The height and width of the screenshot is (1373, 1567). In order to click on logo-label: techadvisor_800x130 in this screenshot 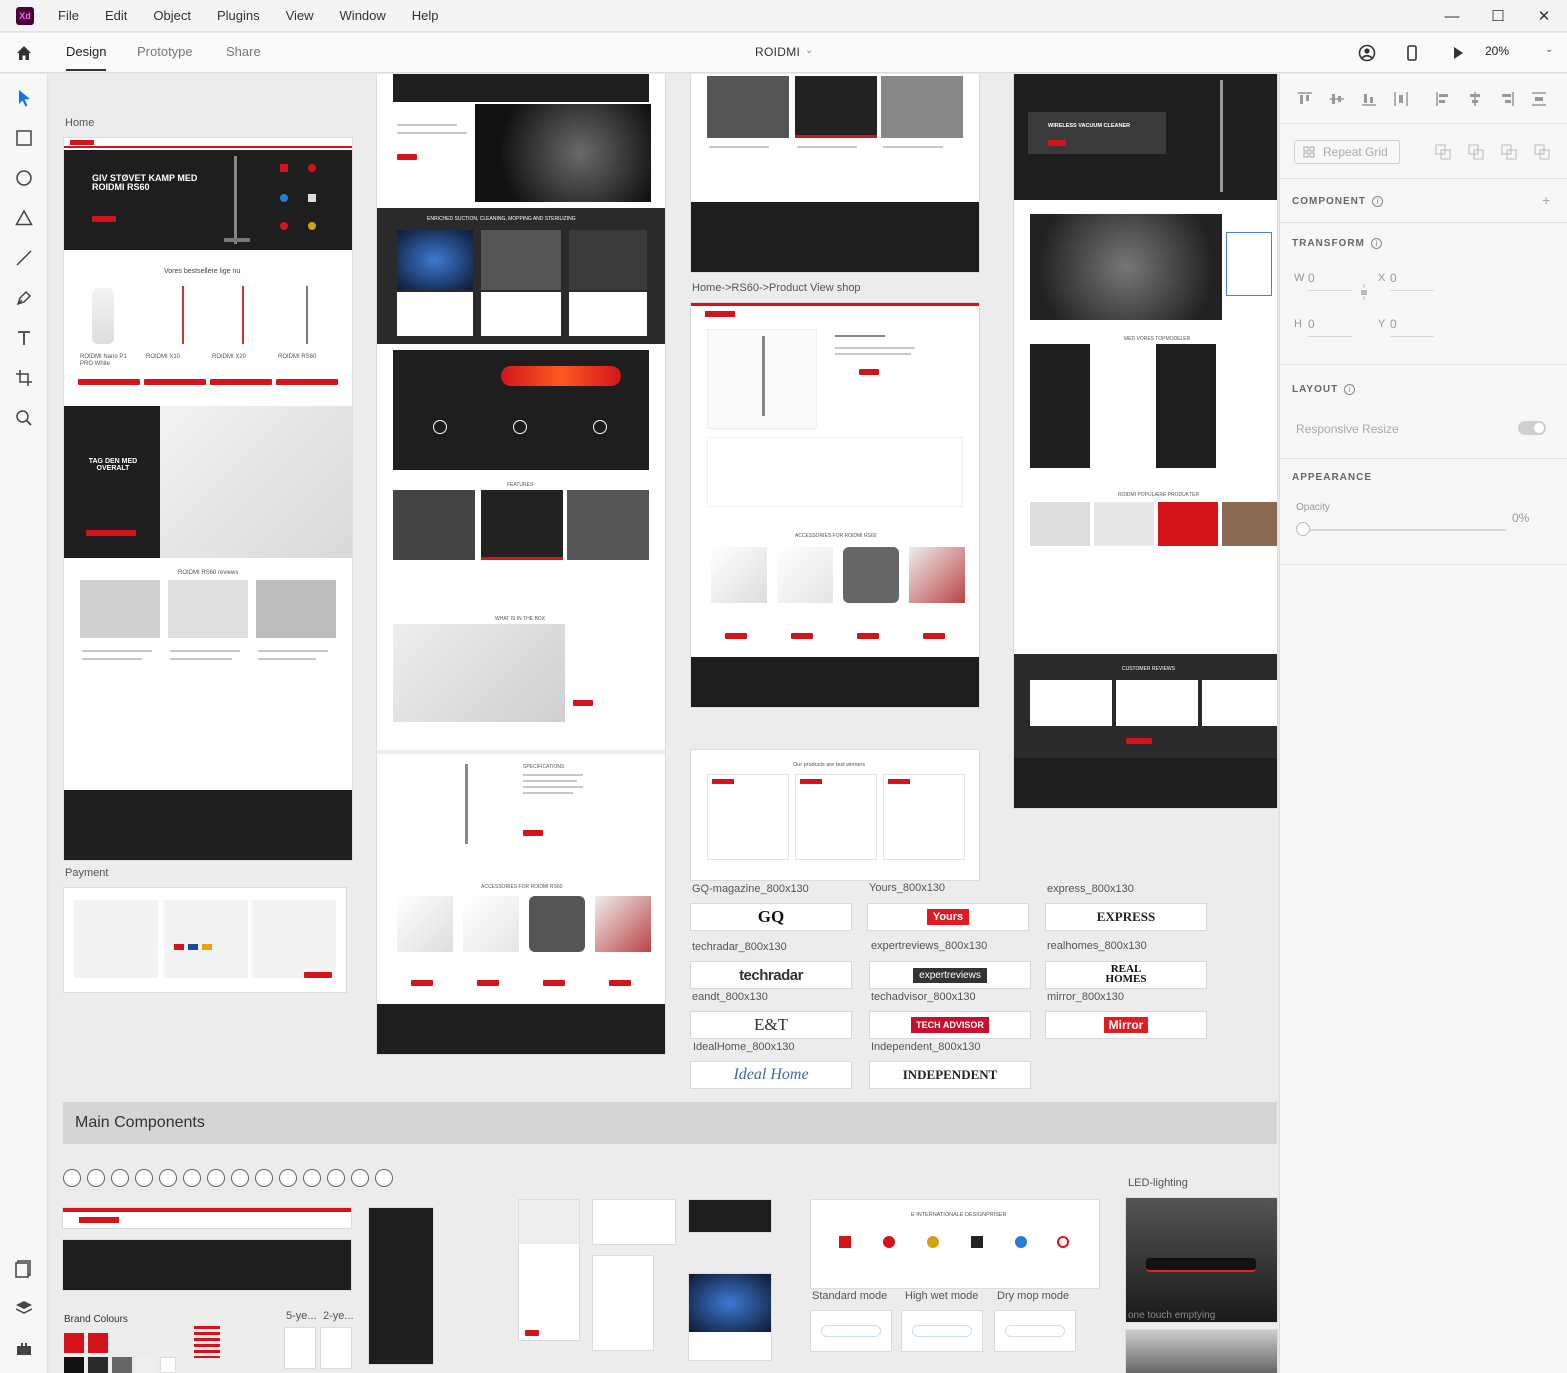, I will do `click(923, 997)`.